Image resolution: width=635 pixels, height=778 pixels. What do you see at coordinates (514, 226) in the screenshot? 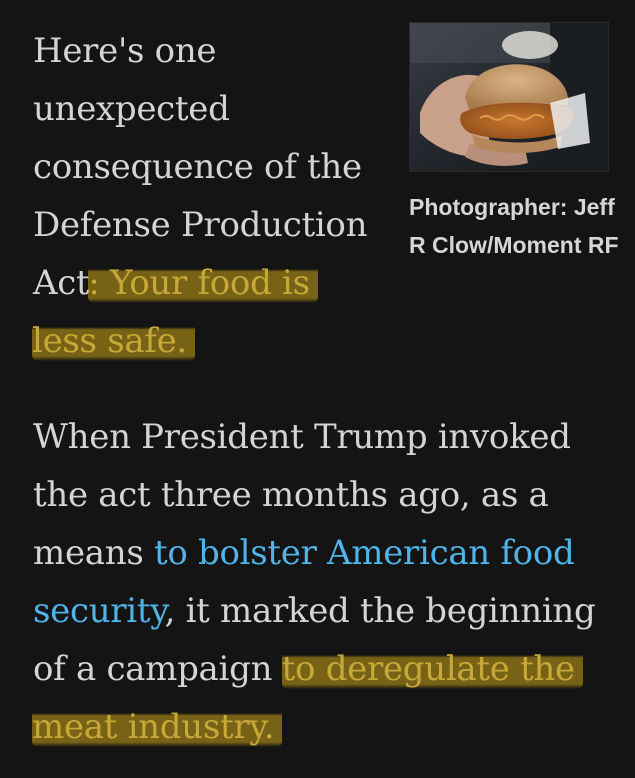
I see `photo-caption: Photographer: Jeff R Clow/Moment RF` at bounding box center [514, 226].